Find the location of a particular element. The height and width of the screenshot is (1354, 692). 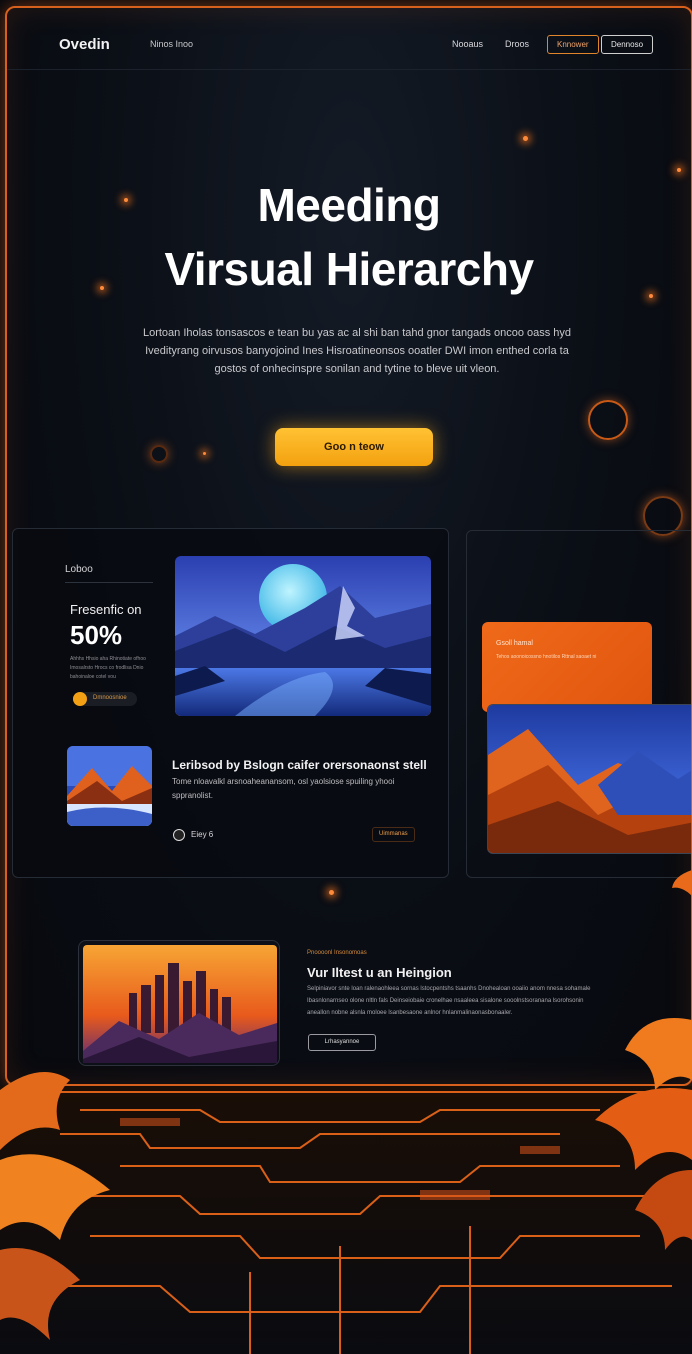

stat-value: 50% is located at coordinates (96, 635).